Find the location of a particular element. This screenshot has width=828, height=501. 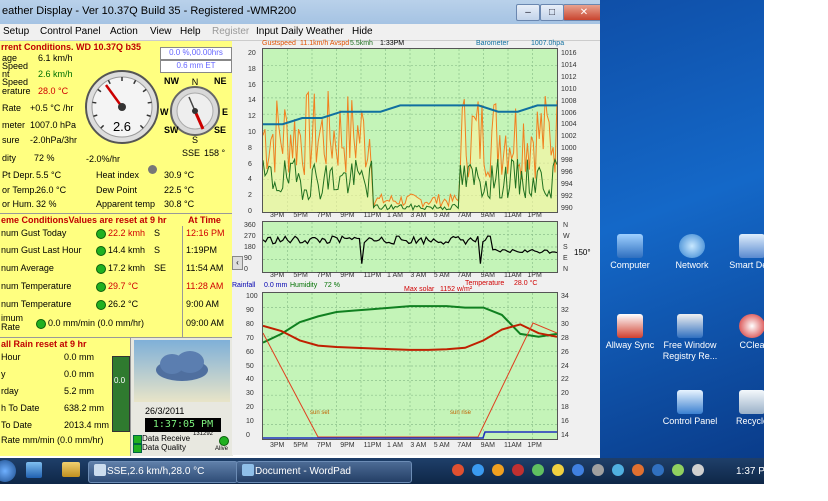

value-humidity: 72 % is located at coordinates (44, 158).